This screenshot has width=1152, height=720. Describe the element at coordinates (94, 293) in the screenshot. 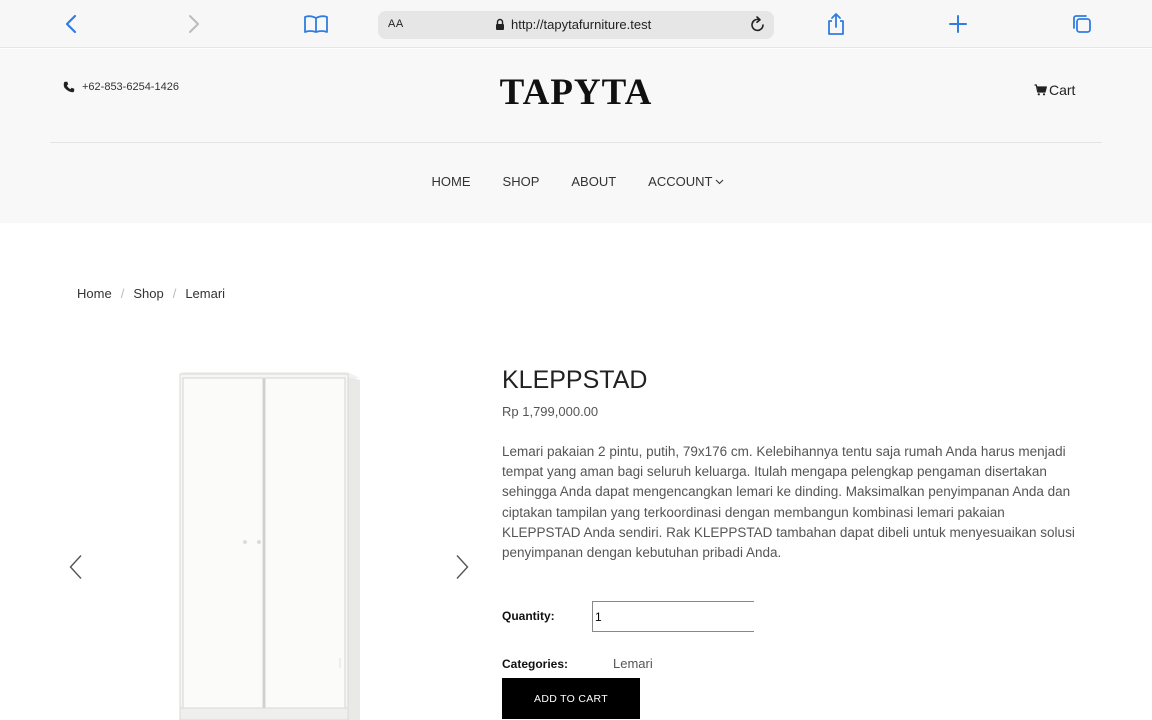

I see `breadcrumb-home: Home` at that location.